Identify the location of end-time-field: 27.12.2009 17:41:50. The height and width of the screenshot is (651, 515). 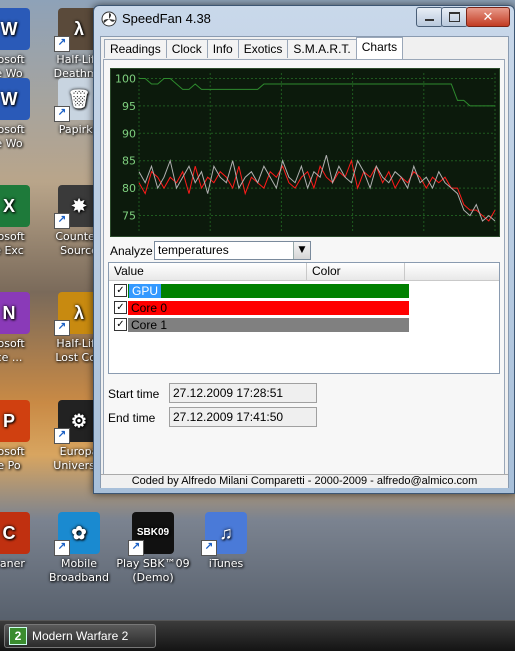
(243, 417).